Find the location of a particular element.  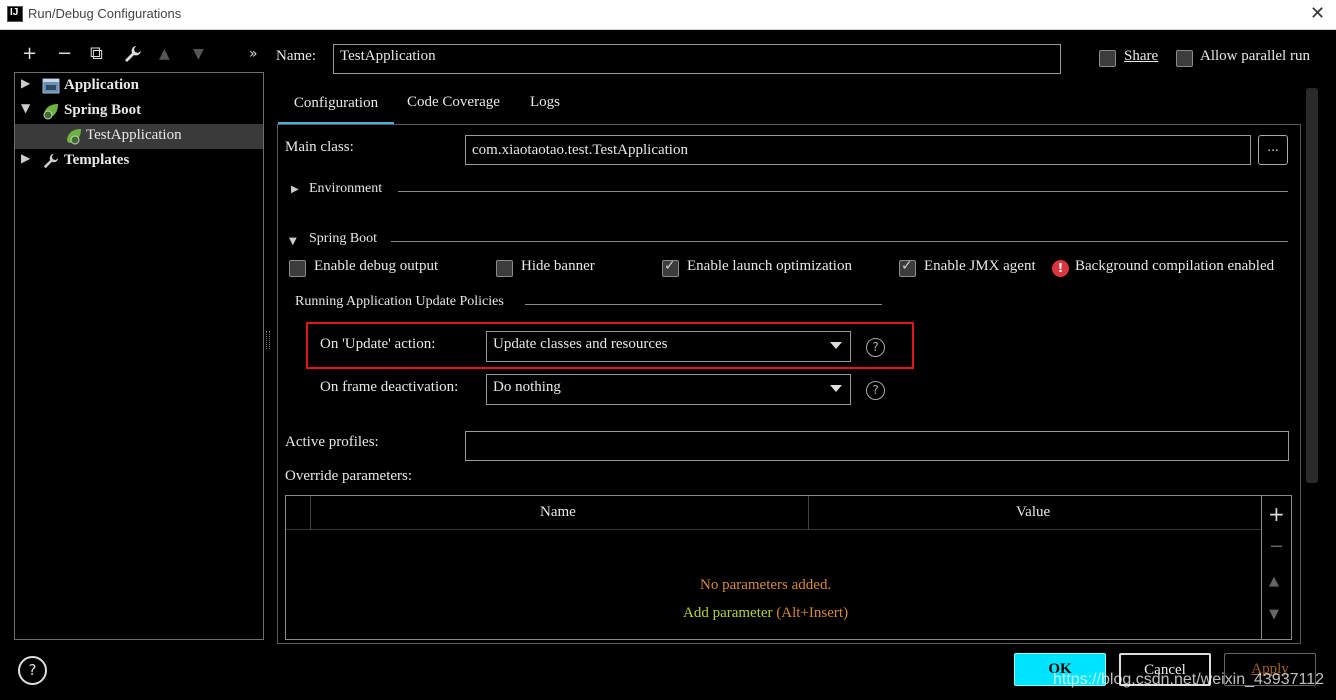

copy-icon: ⧉ is located at coordinates (96, 54).